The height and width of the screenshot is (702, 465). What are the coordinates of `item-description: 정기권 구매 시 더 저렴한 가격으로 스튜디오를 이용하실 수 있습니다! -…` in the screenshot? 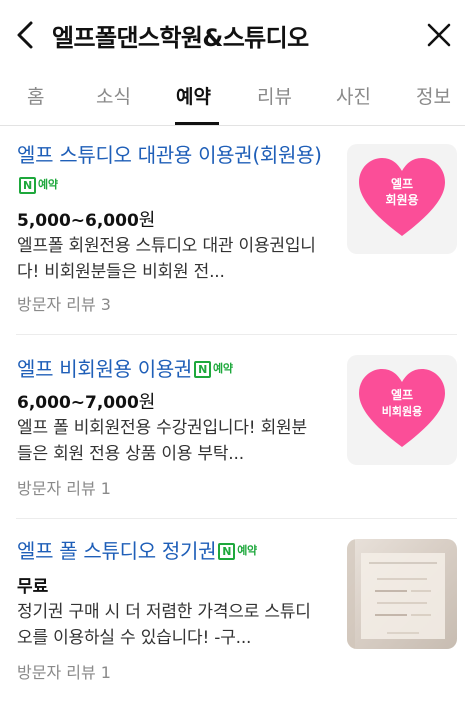 It's located at (164, 625).